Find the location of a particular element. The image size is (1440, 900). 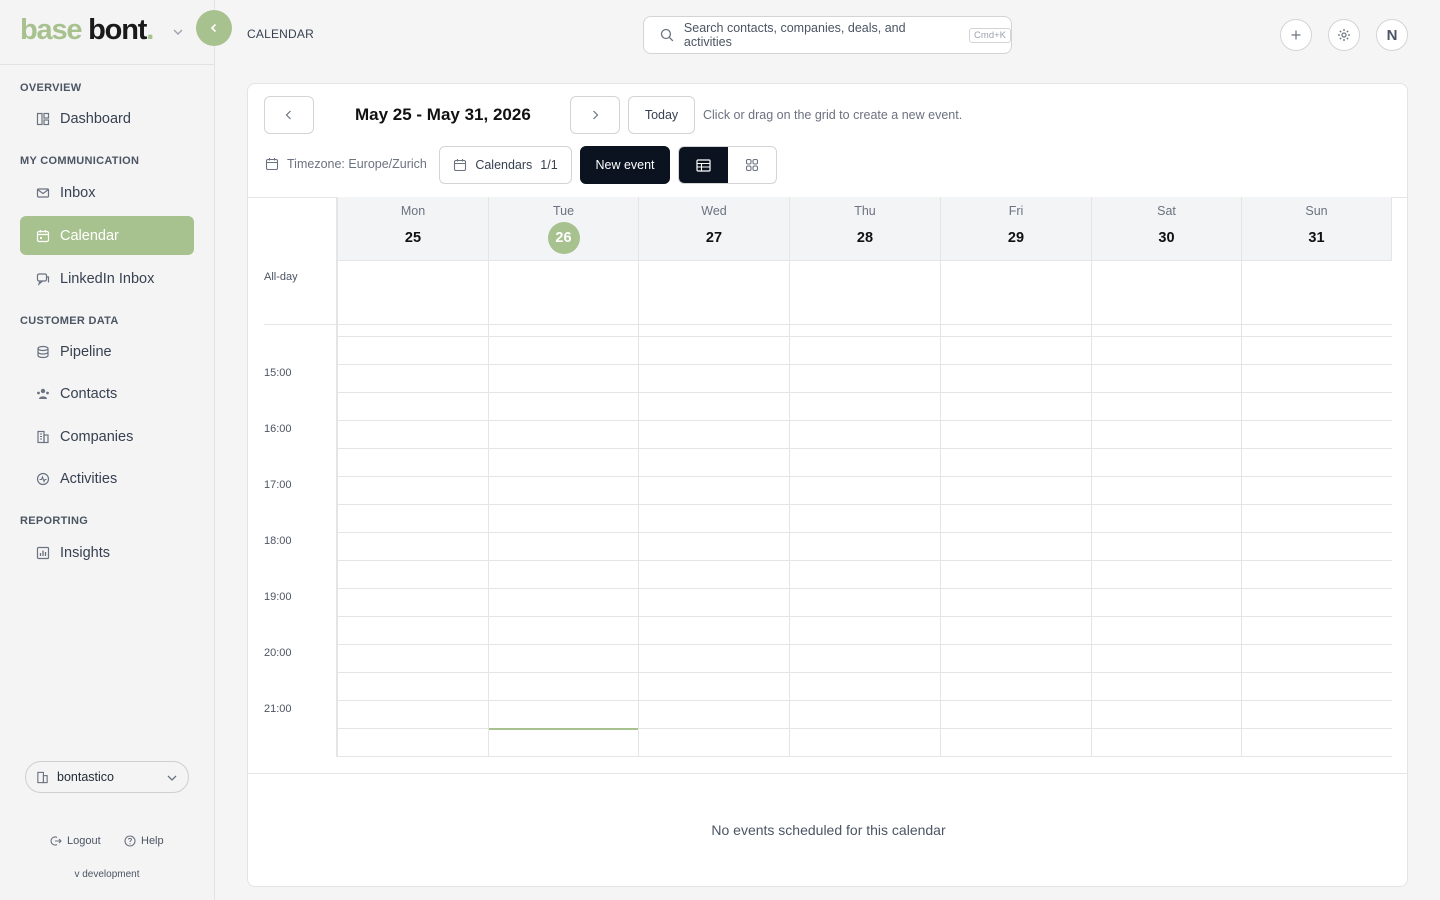

month-view-button is located at coordinates (752, 165).